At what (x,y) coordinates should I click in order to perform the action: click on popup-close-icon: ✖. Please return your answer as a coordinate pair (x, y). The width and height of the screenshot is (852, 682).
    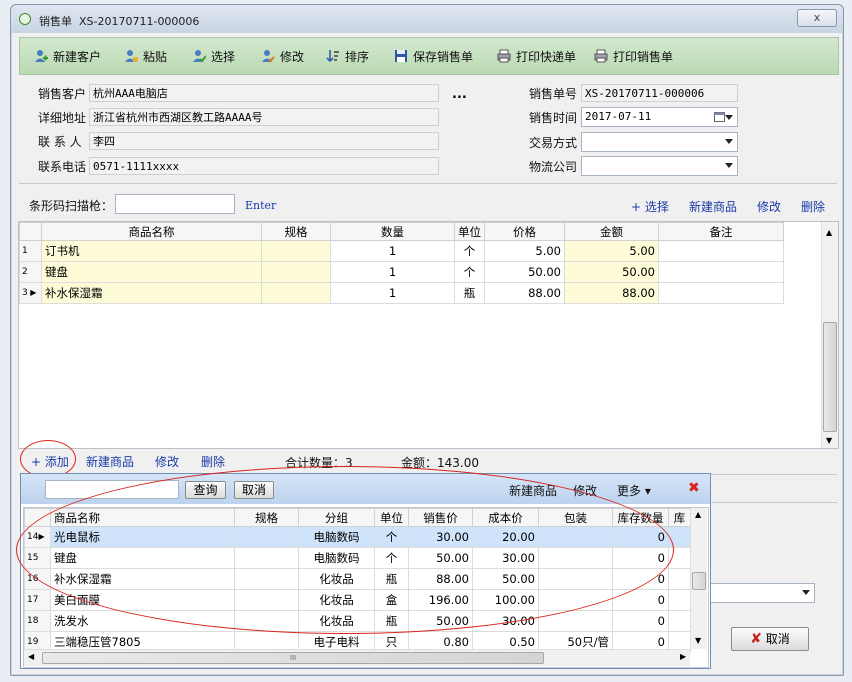
    Looking at the image, I should click on (694, 488).